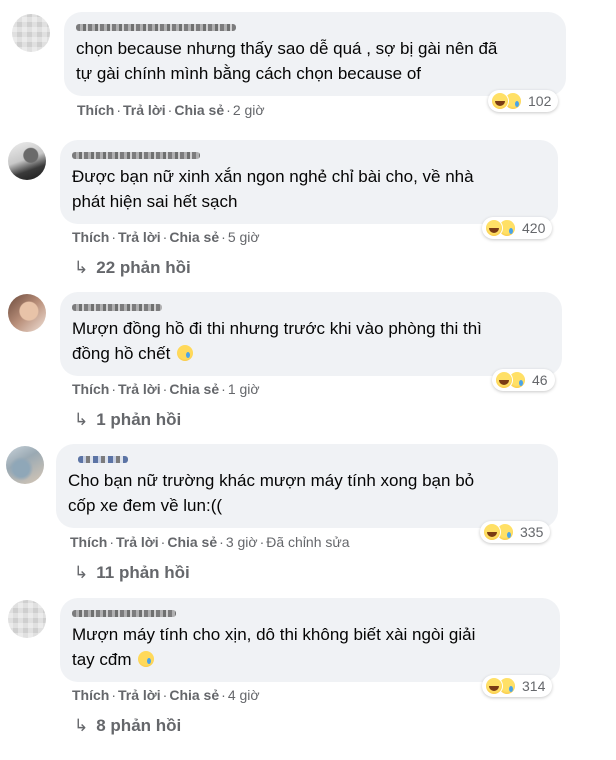  What do you see at coordinates (540, 101) in the screenshot?
I see `reaction-count: 102` at bounding box center [540, 101].